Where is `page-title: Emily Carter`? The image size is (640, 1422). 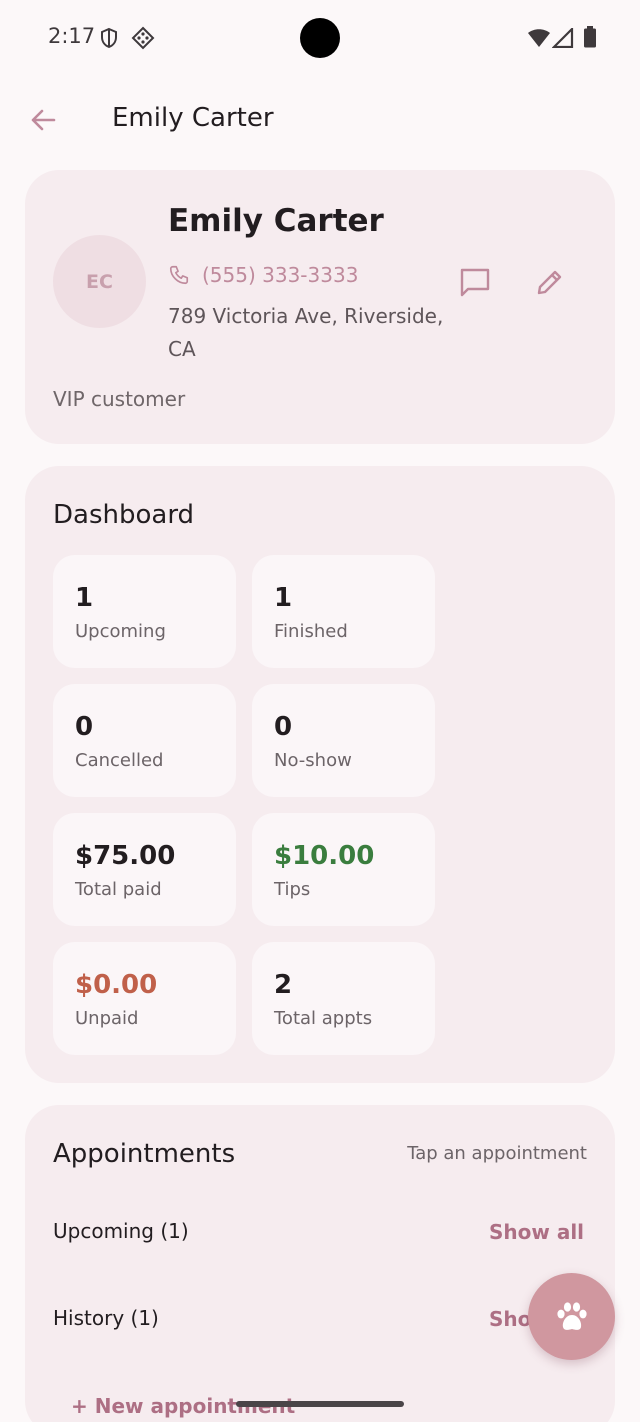 page-title: Emily Carter is located at coordinates (193, 118).